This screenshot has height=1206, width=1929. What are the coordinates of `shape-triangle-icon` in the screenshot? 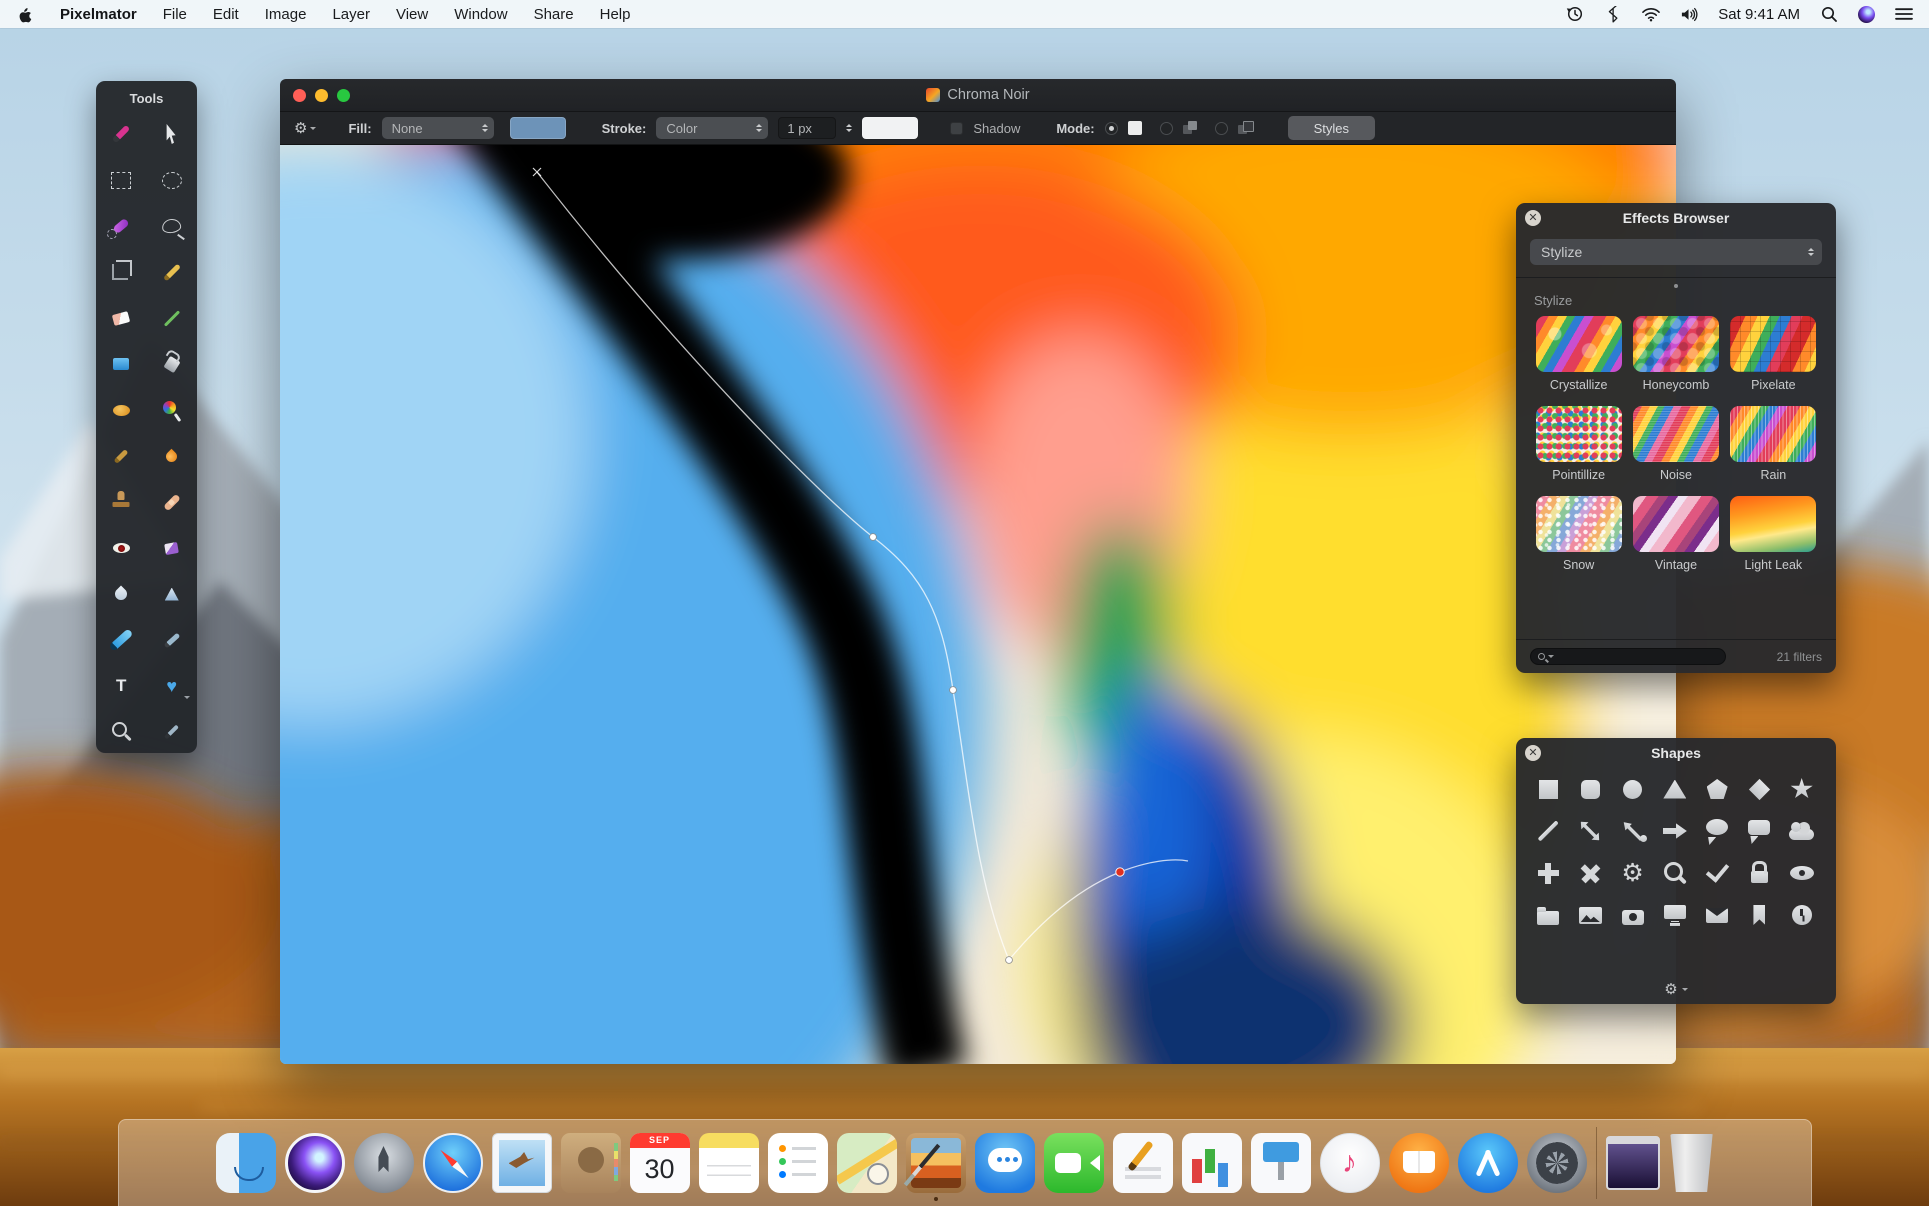 It's located at (1675, 789).